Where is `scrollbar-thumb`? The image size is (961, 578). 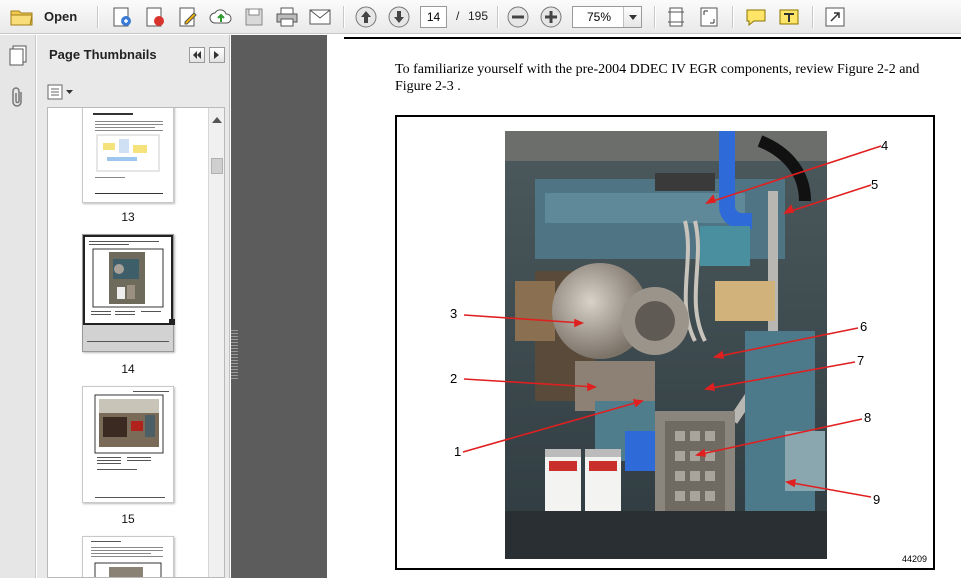
scrollbar-thumb is located at coordinates (217, 166).